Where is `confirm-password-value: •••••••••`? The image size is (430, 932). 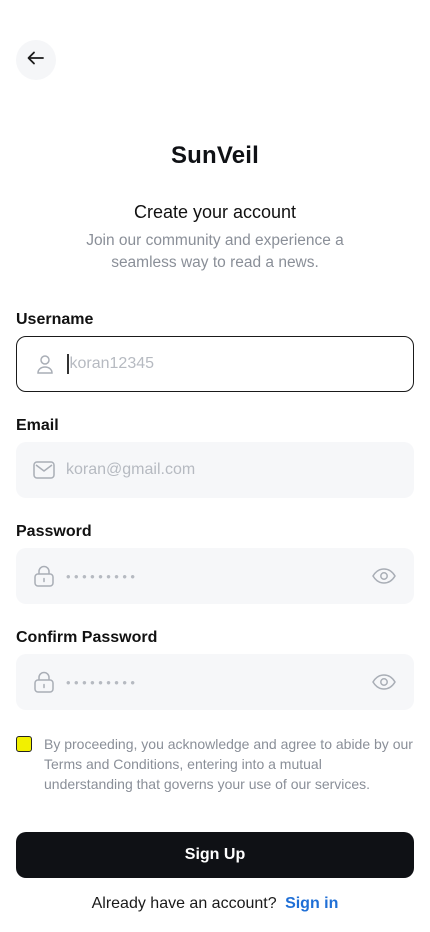
confirm-password-value: ••••••••• is located at coordinates (102, 682).